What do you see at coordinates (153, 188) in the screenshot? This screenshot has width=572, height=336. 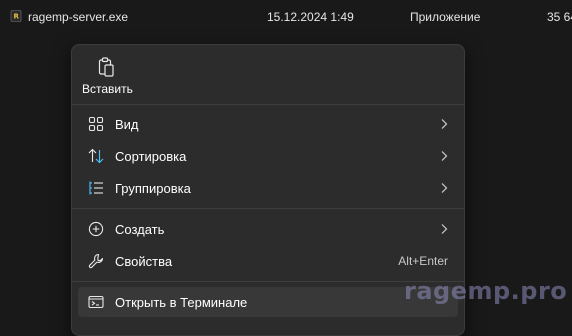 I see `menu-item-label: Группировка` at bounding box center [153, 188].